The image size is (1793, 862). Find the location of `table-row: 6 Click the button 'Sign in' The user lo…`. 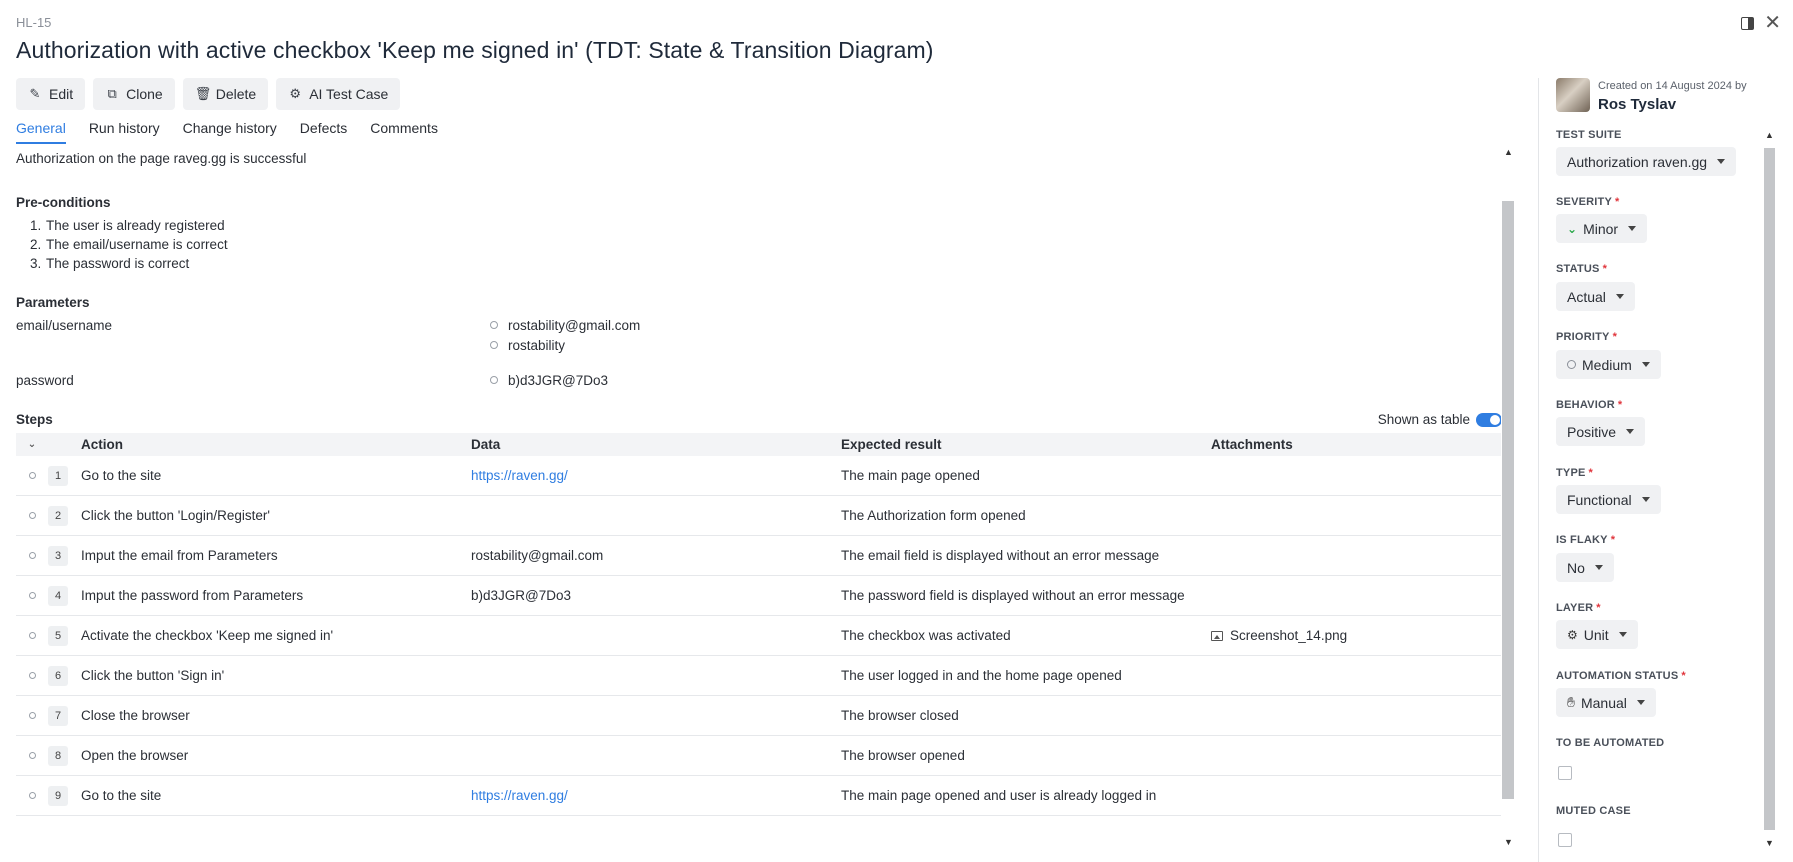

table-row: 6 Click the button 'Sign in' The user lo… is located at coordinates (759, 676).